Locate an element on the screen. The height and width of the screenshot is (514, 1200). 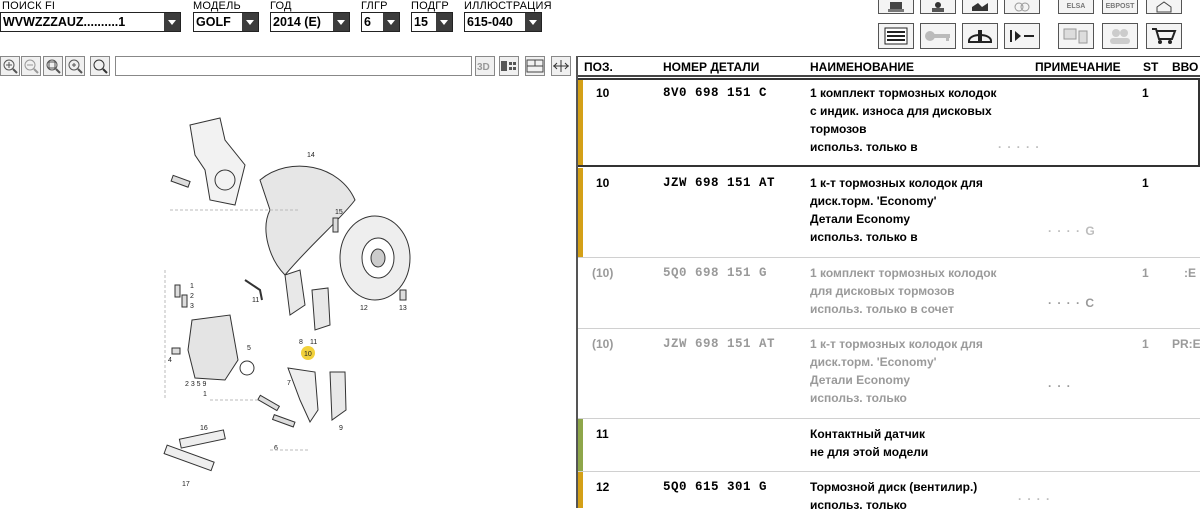
row-pos: (10) is located at coordinates (603, 344).